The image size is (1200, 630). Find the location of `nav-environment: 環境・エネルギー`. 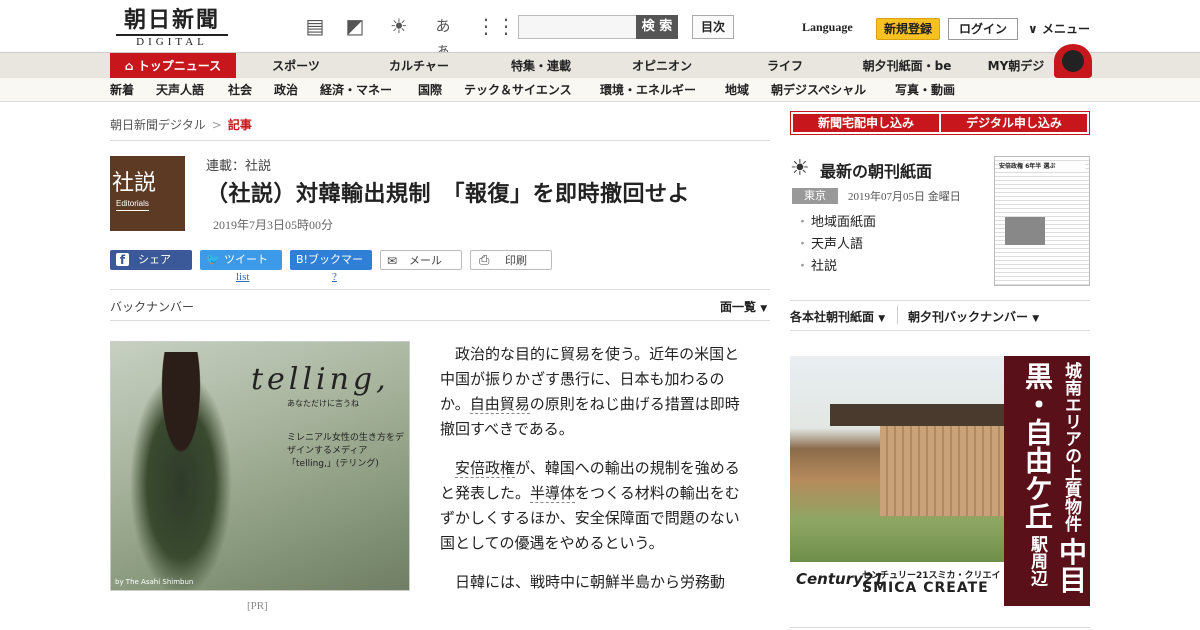

nav-environment: 環境・エネルギー is located at coordinates (648, 90).